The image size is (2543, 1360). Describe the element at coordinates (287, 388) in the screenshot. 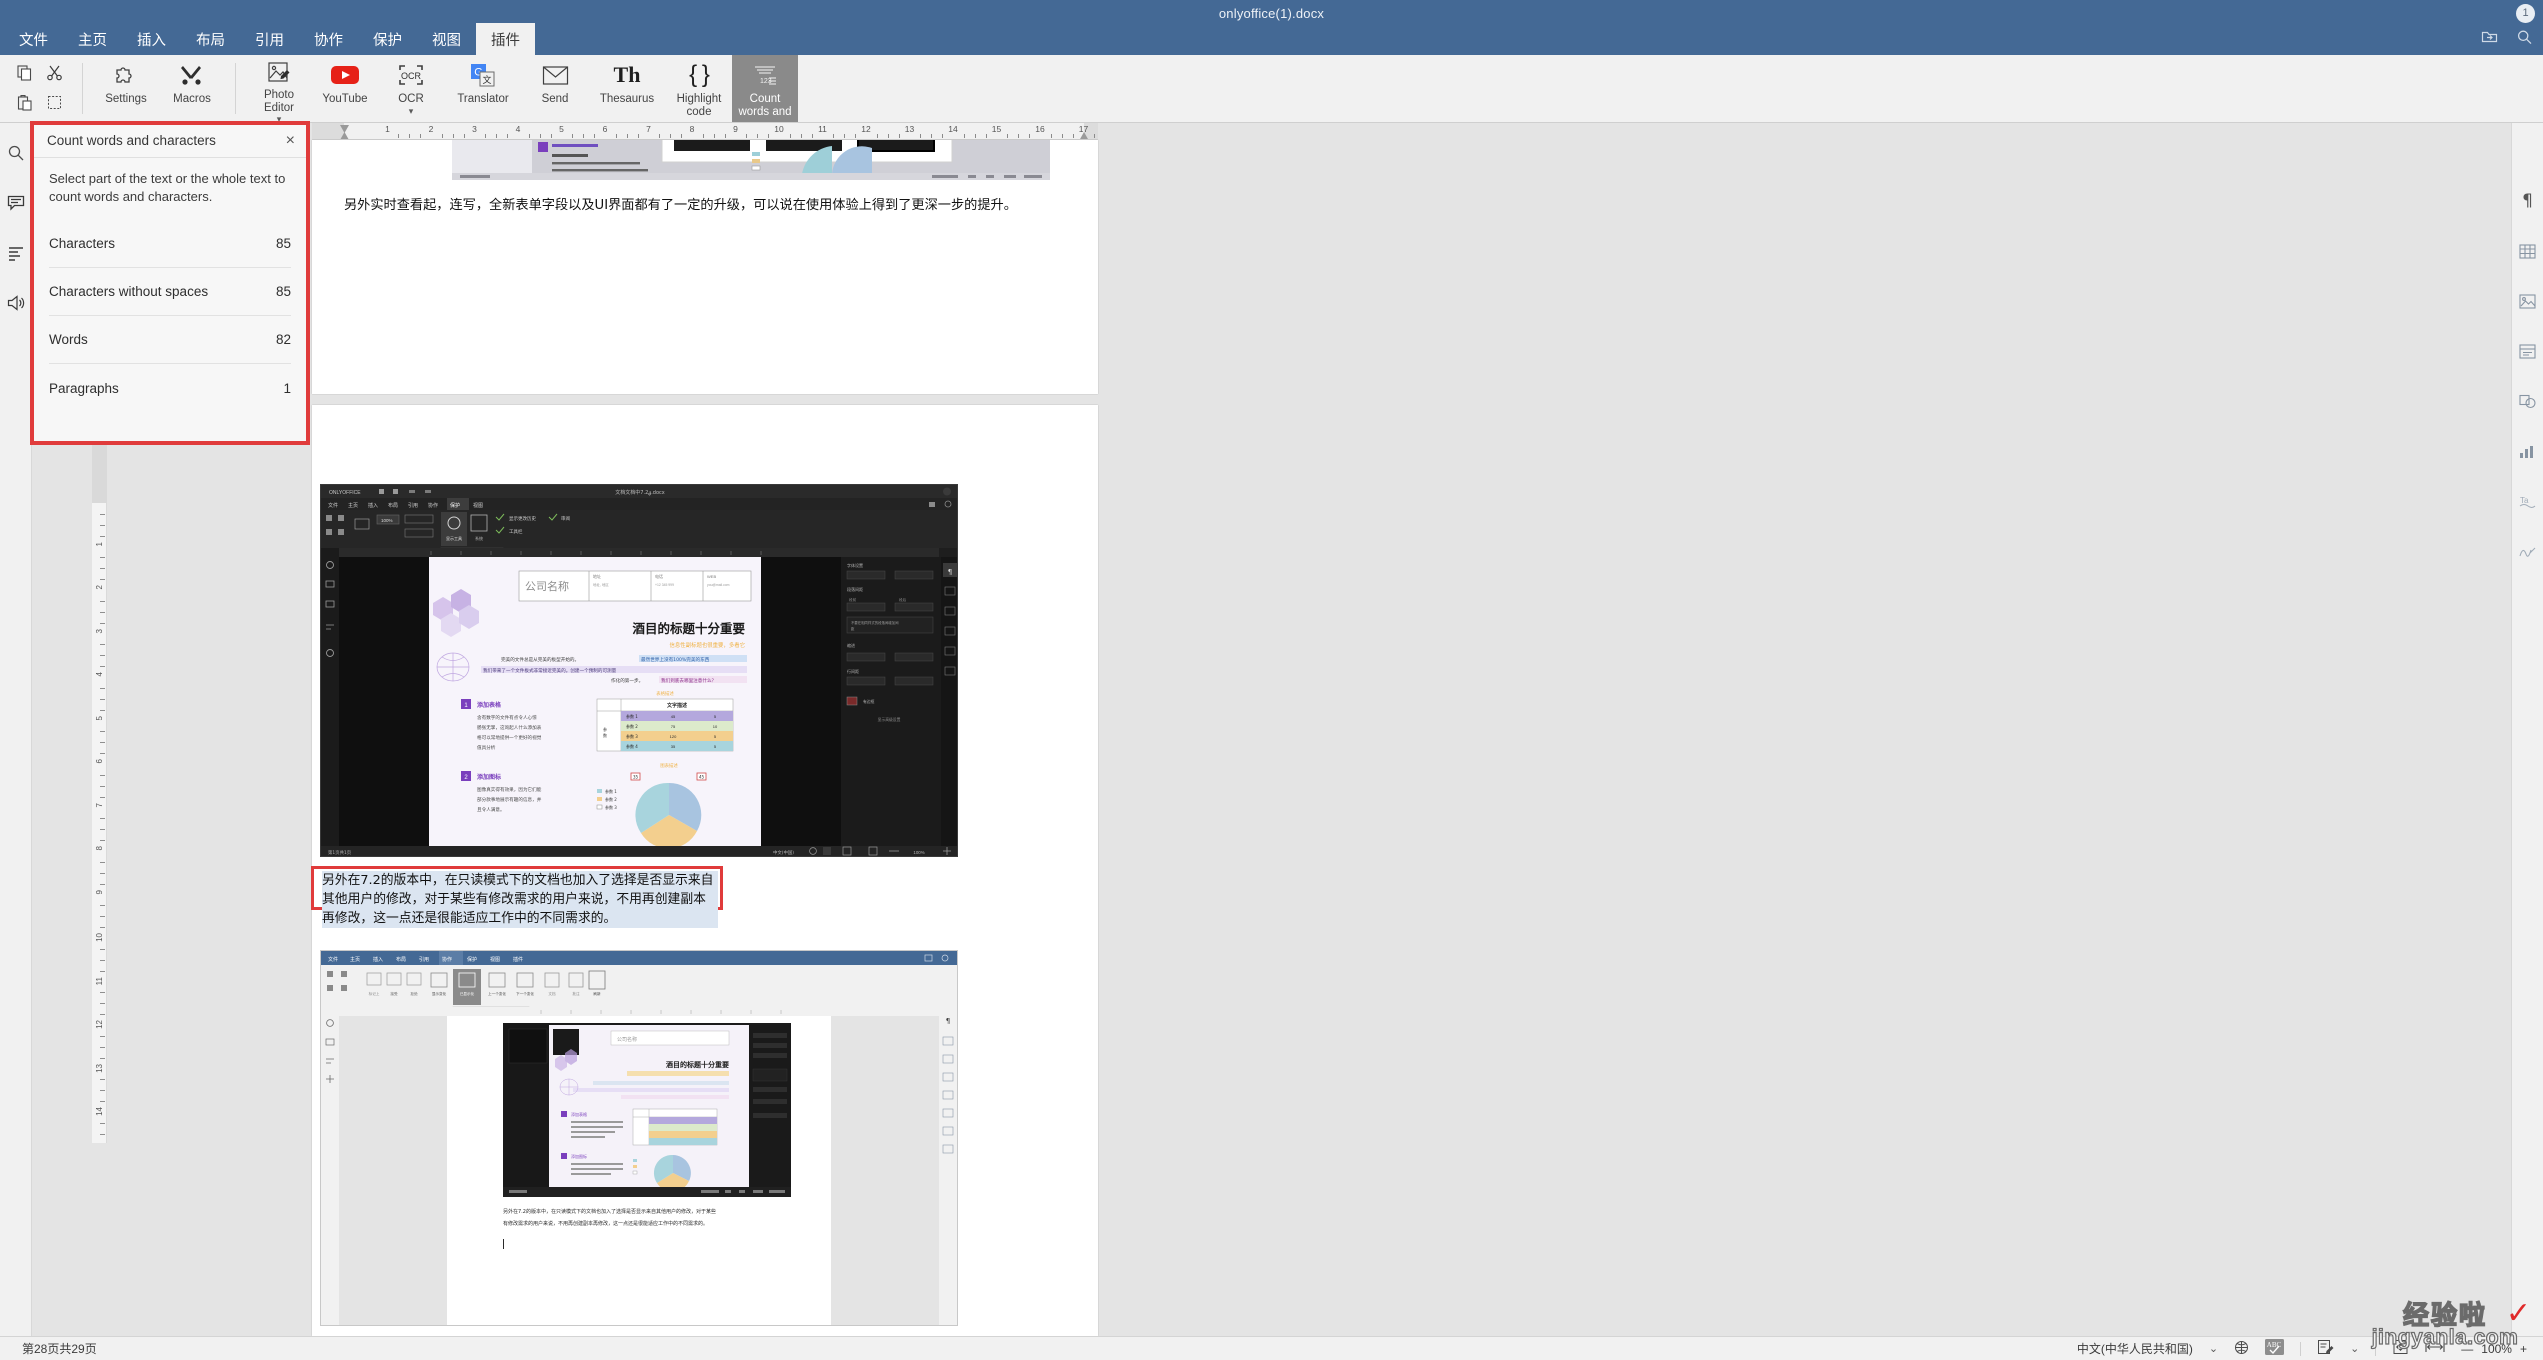

I see `stat-value-paragraphs: 1` at that location.